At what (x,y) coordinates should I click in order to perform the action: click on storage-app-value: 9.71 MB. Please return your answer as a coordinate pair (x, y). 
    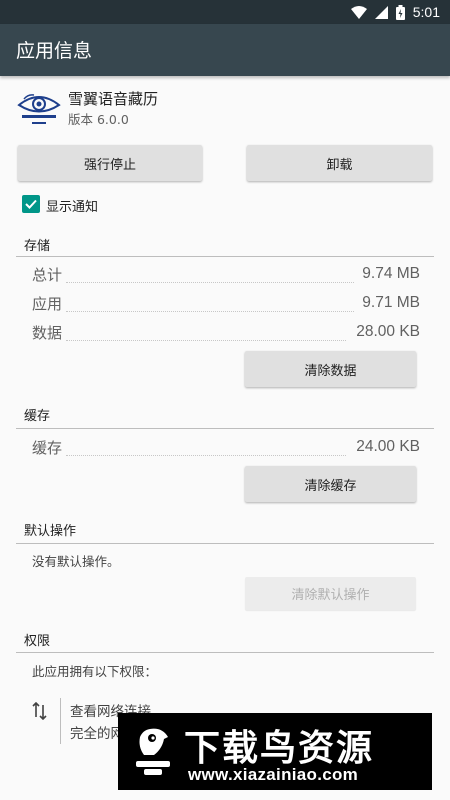
    Looking at the image, I should click on (391, 302).